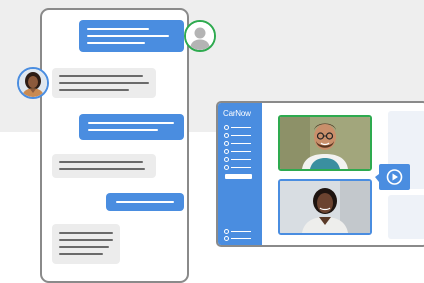 The height and width of the screenshot is (283, 424). Describe the element at coordinates (33, 83) in the screenshot. I see `agent-avatar-icon` at that location.